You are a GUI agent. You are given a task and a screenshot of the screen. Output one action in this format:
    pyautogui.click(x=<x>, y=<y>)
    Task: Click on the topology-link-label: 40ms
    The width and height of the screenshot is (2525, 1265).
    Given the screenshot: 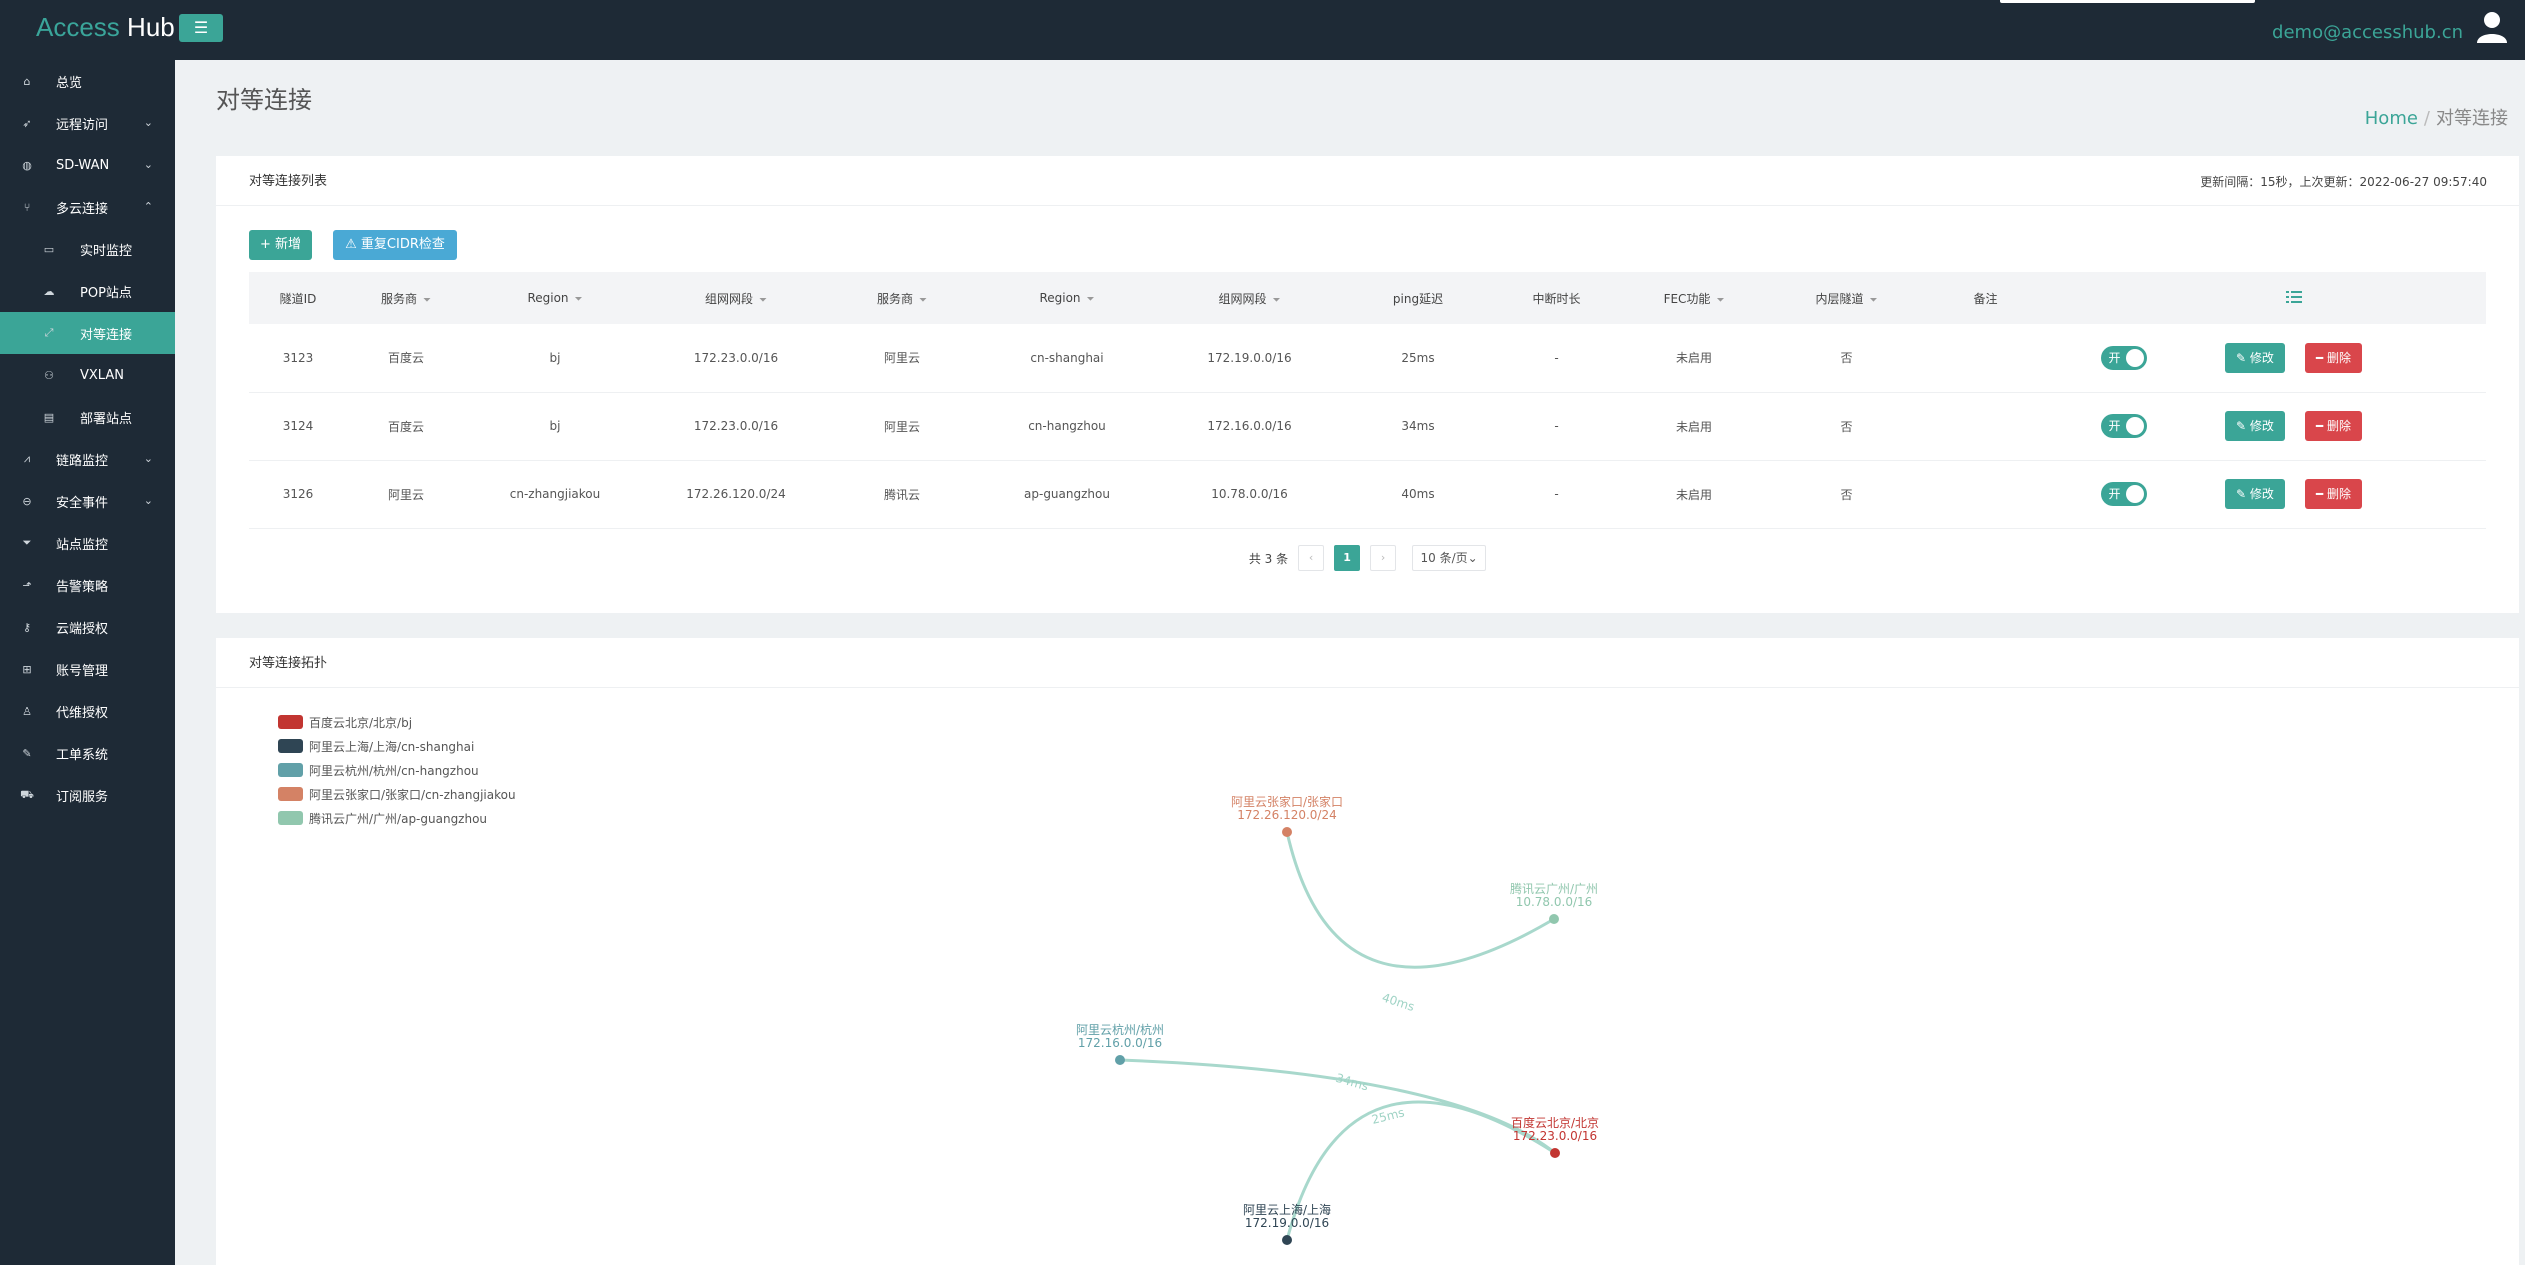 What is the action you would take?
    pyautogui.click(x=1398, y=1002)
    